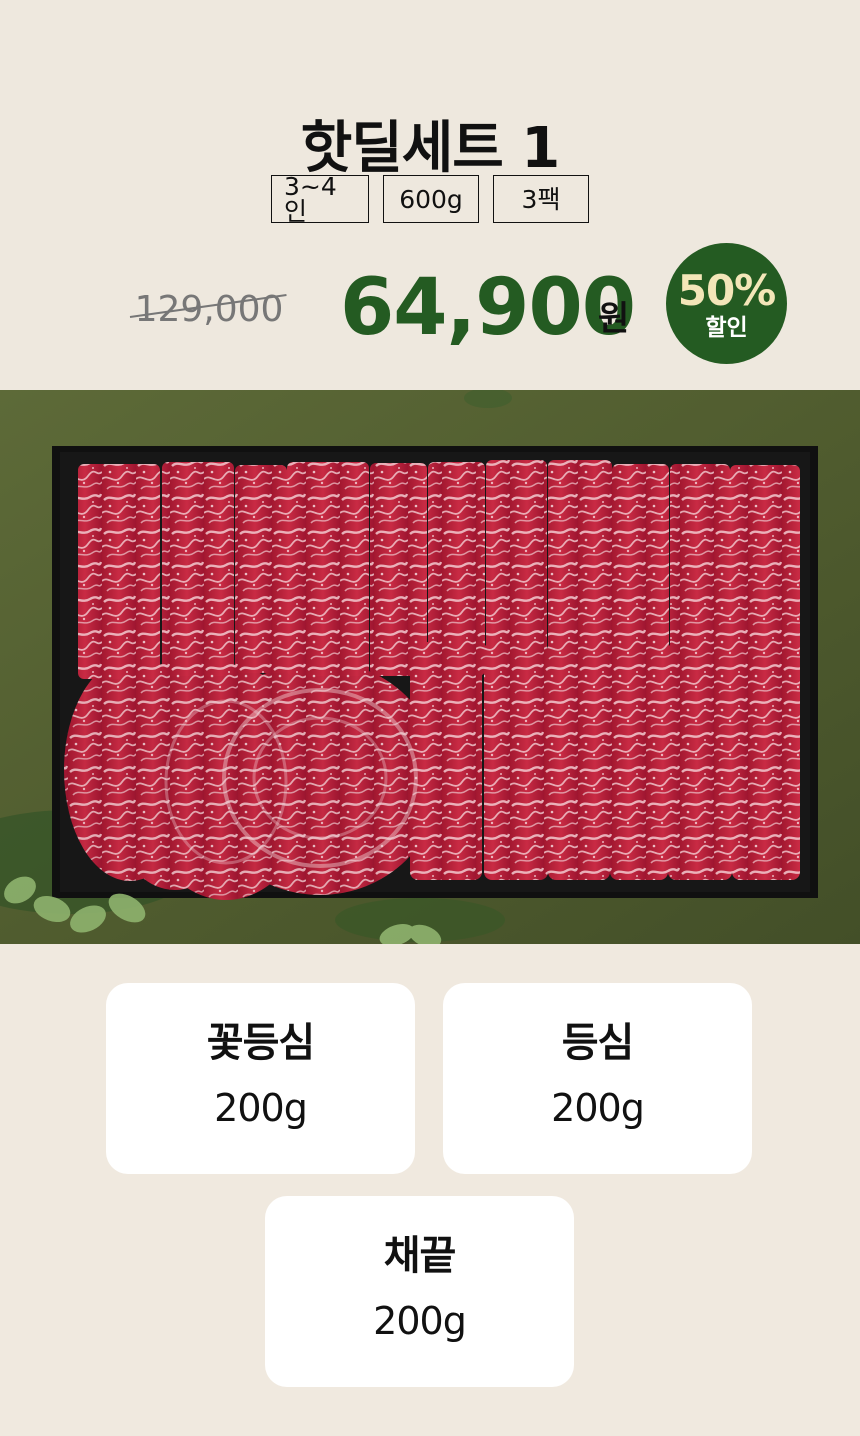 The height and width of the screenshot is (1436, 860). What do you see at coordinates (260, 1043) in the screenshot?
I see `component-name: 꽃등심` at bounding box center [260, 1043].